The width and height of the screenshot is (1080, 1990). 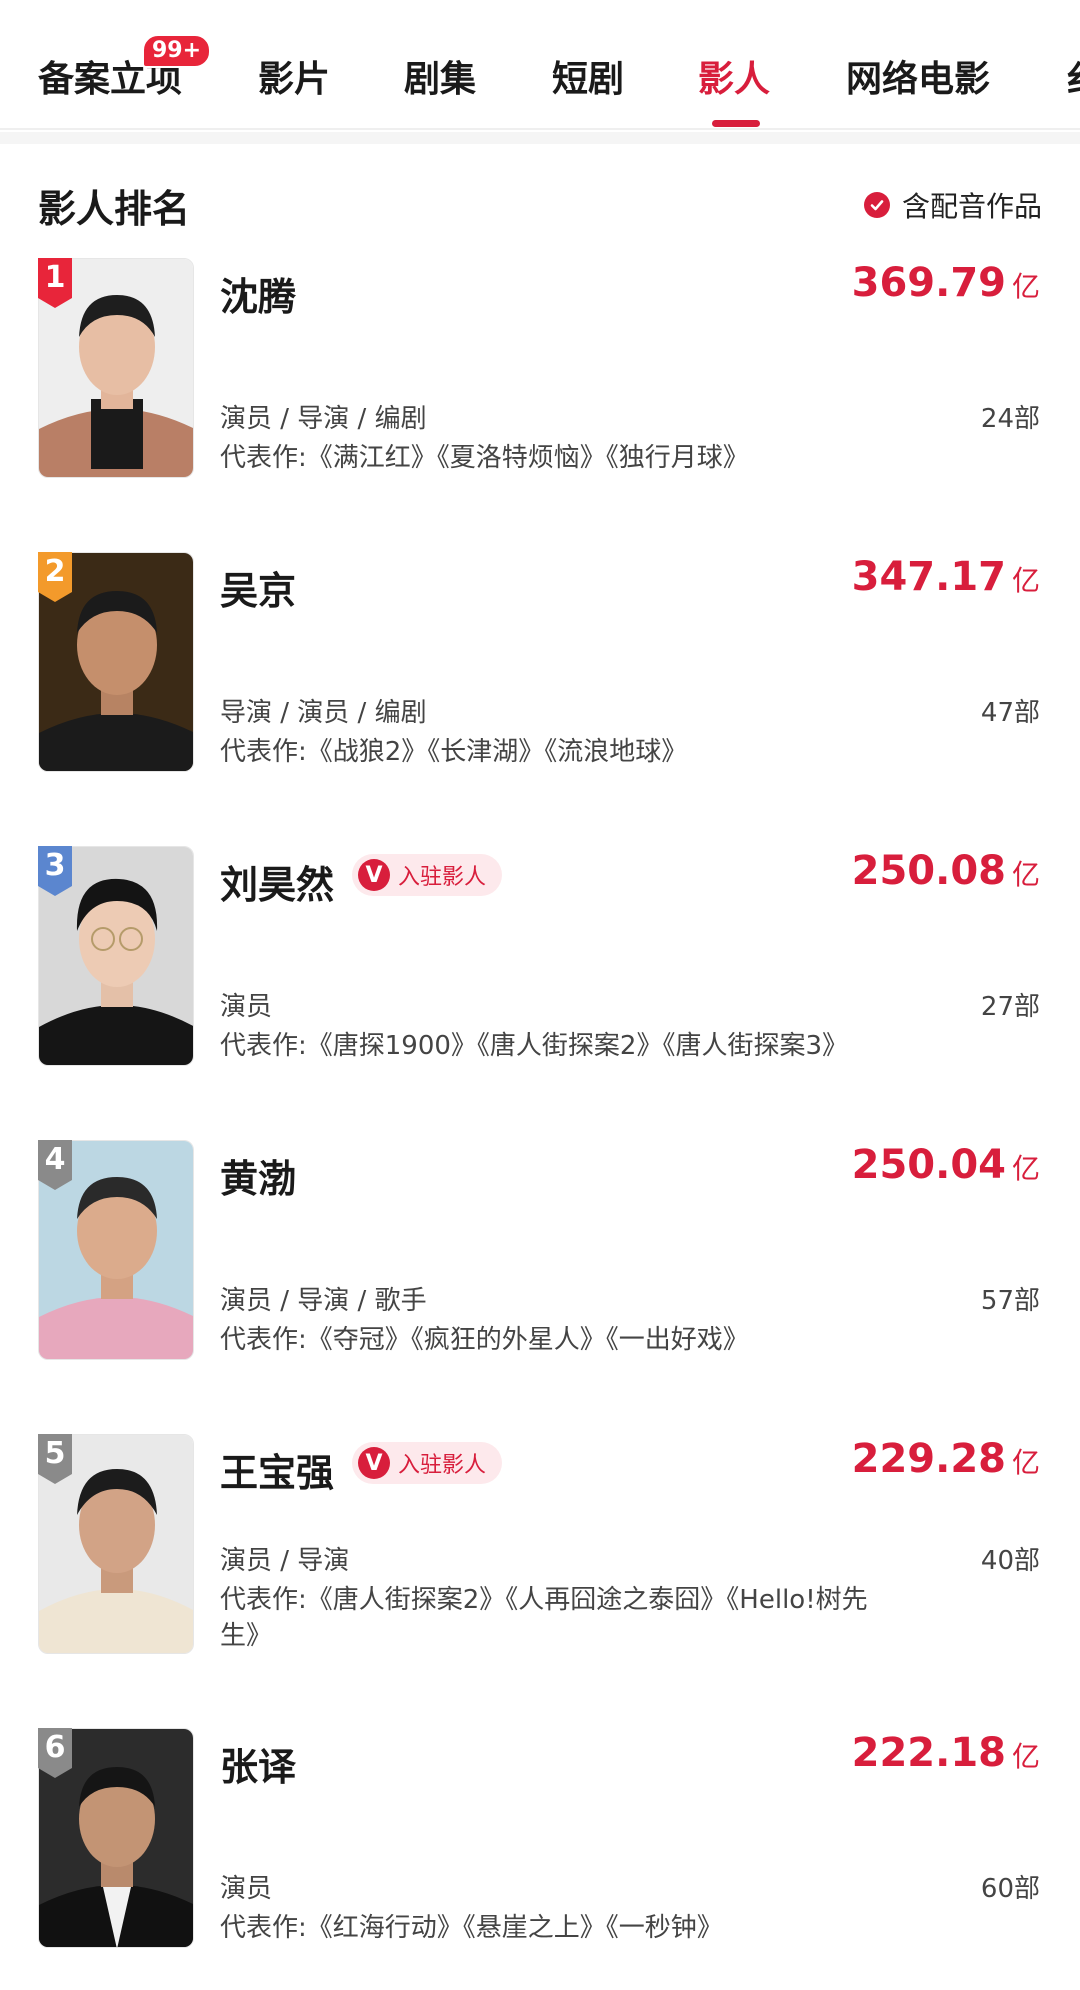 I want to click on work-count: 24部, so click(x=1010, y=419).